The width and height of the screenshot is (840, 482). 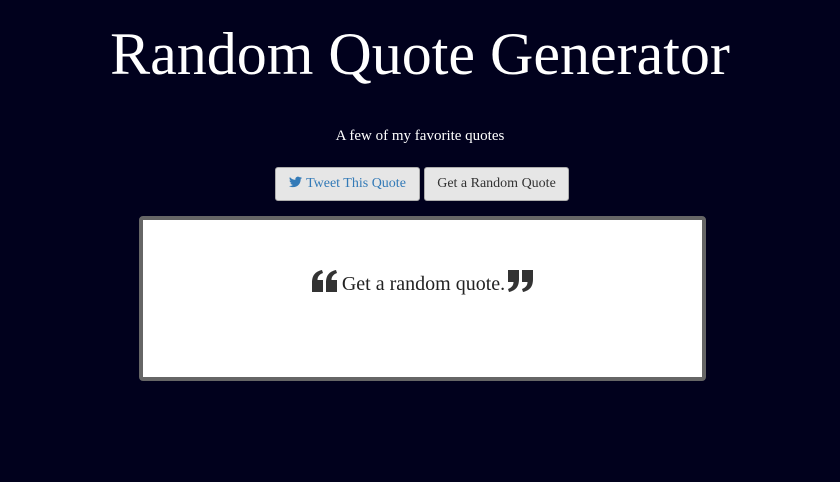 I want to click on get-random-quote-button: Get a Random Quote, so click(x=496, y=184).